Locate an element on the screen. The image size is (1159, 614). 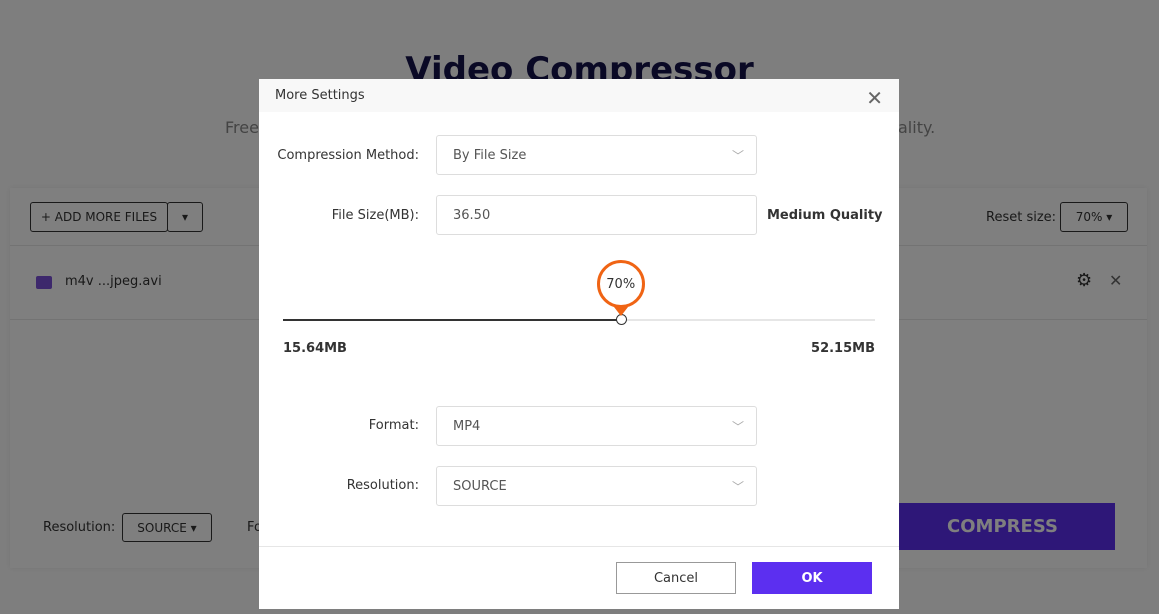
dialog-title: More Settings is located at coordinates (320, 95).